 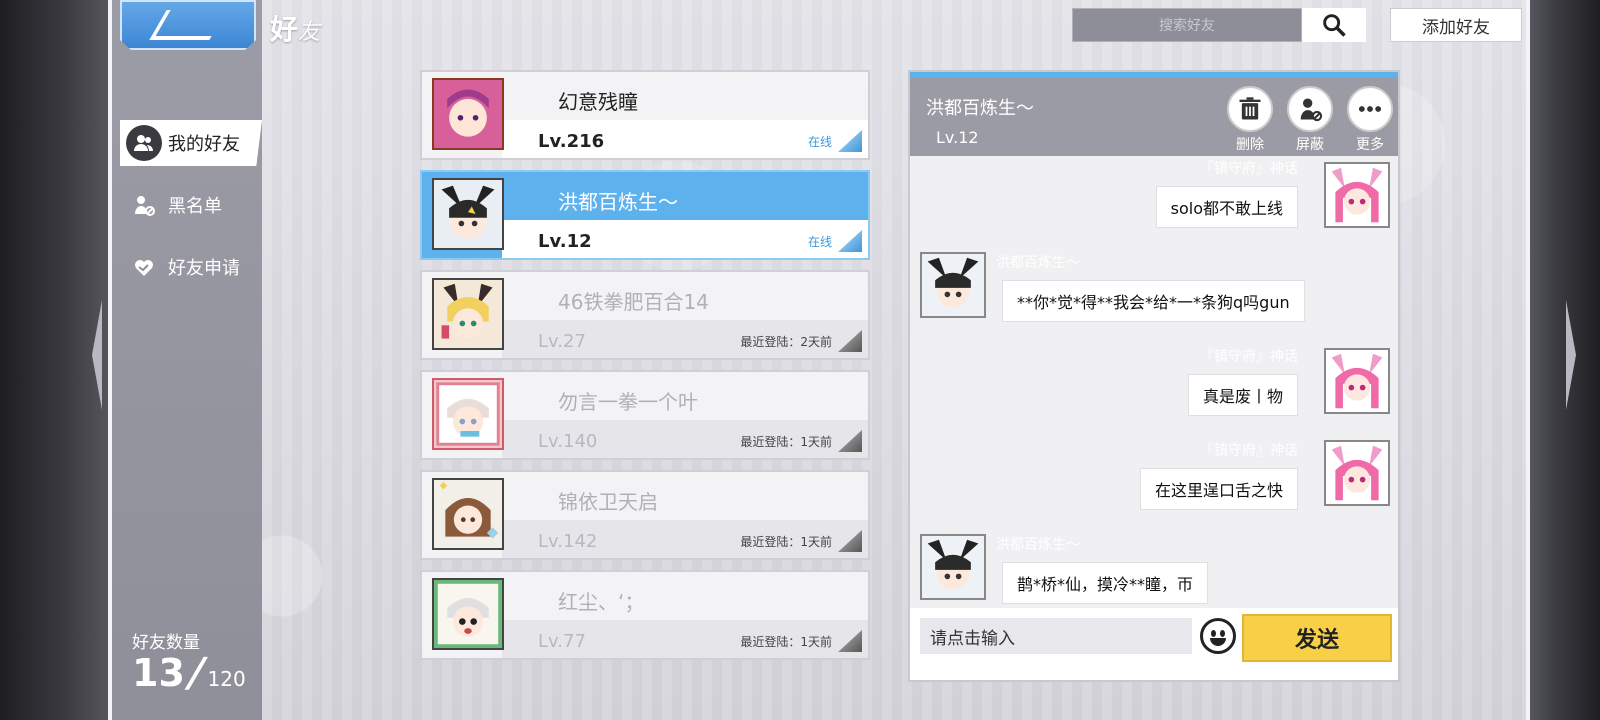 What do you see at coordinates (598, 102) in the screenshot?
I see `friend-name: 幻意残瞳` at bounding box center [598, 102].